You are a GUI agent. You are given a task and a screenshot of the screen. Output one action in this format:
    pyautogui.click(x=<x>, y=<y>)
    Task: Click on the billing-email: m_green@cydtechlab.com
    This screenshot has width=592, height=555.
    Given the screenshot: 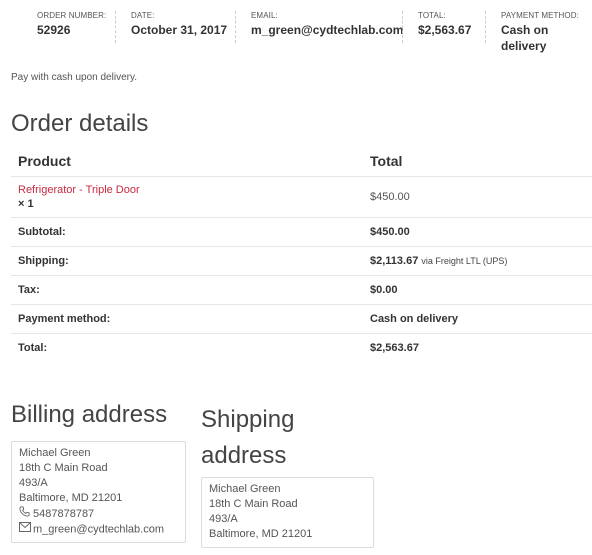 What is the action you would take?
    pyautogui.click(x=98, y=529)
    